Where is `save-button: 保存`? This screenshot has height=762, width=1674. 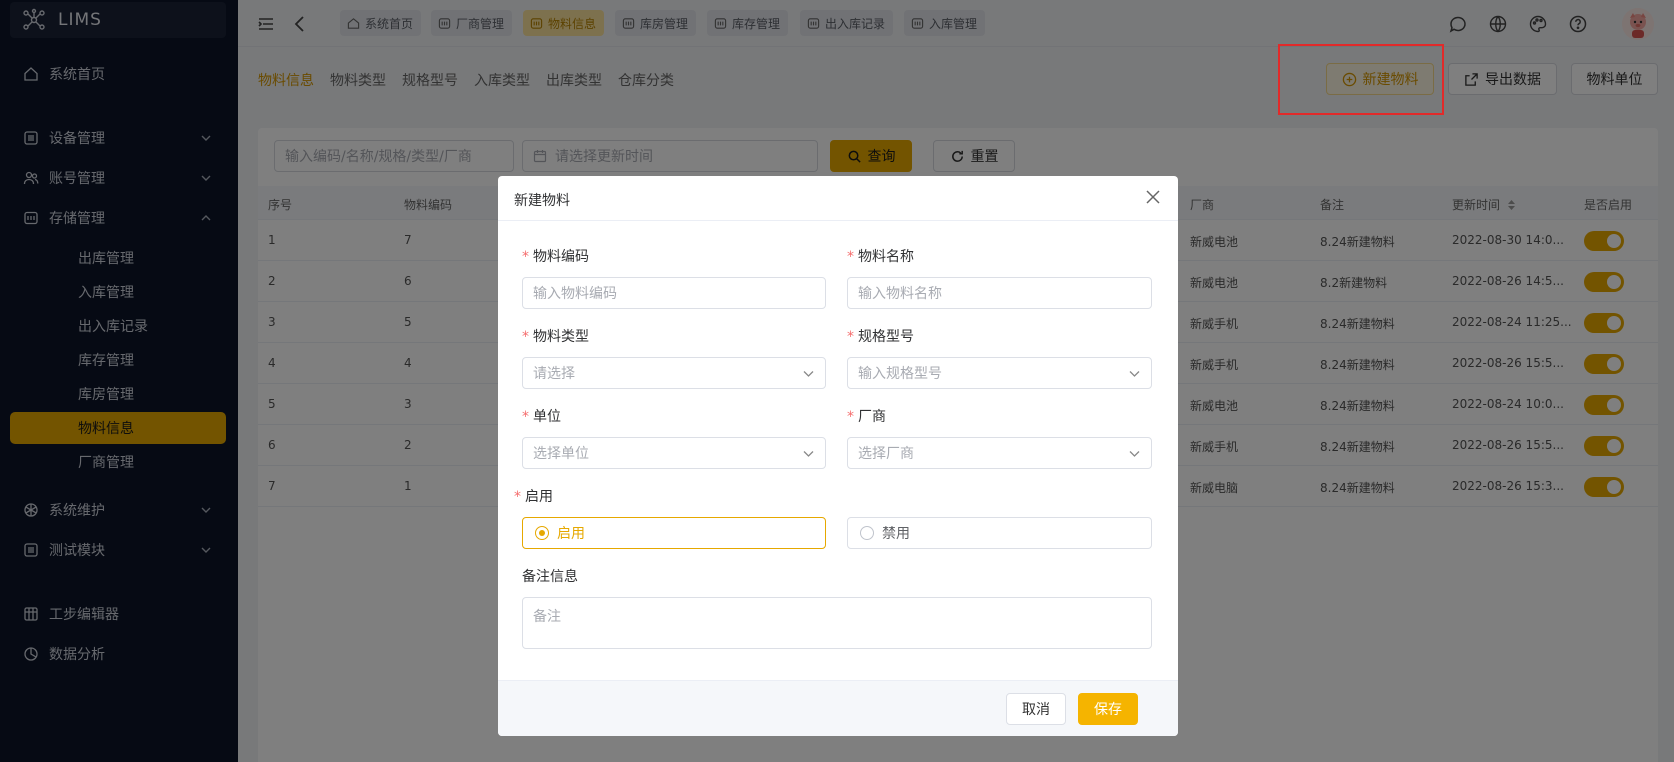 save-button: 保存 is located at coordinates (1108, 709).